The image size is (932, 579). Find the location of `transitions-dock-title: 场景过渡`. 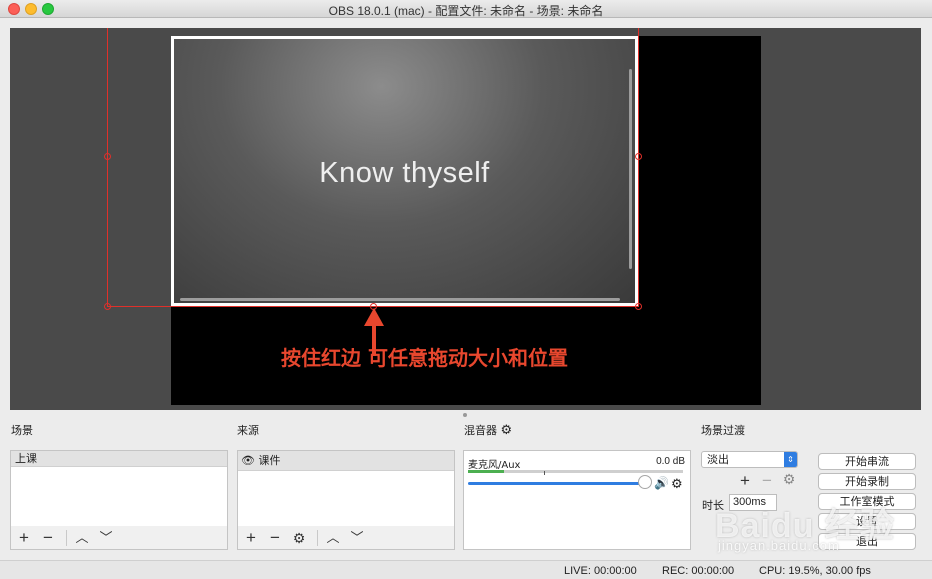

transitions-dock-title: 场景过渡 is located at coordinates (723, 430).